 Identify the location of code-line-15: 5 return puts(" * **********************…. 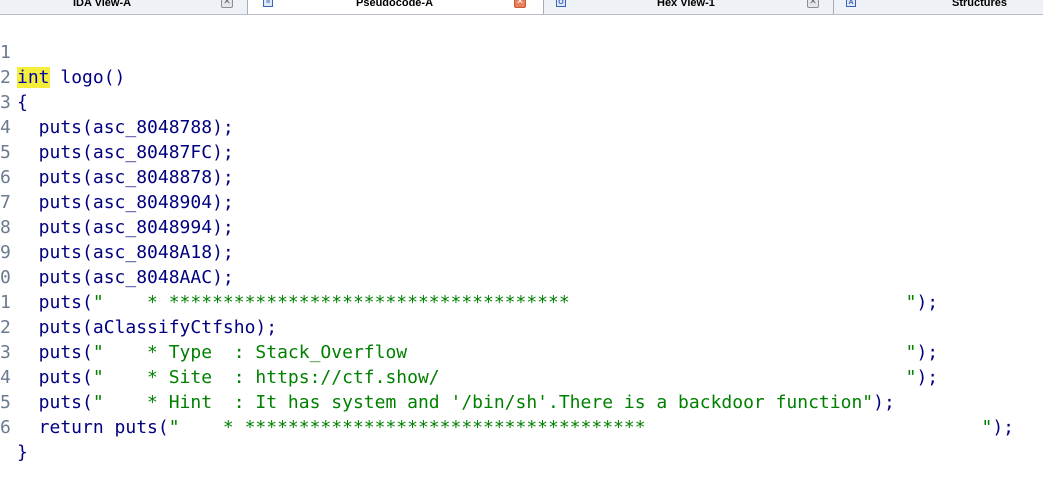
(521, 401).